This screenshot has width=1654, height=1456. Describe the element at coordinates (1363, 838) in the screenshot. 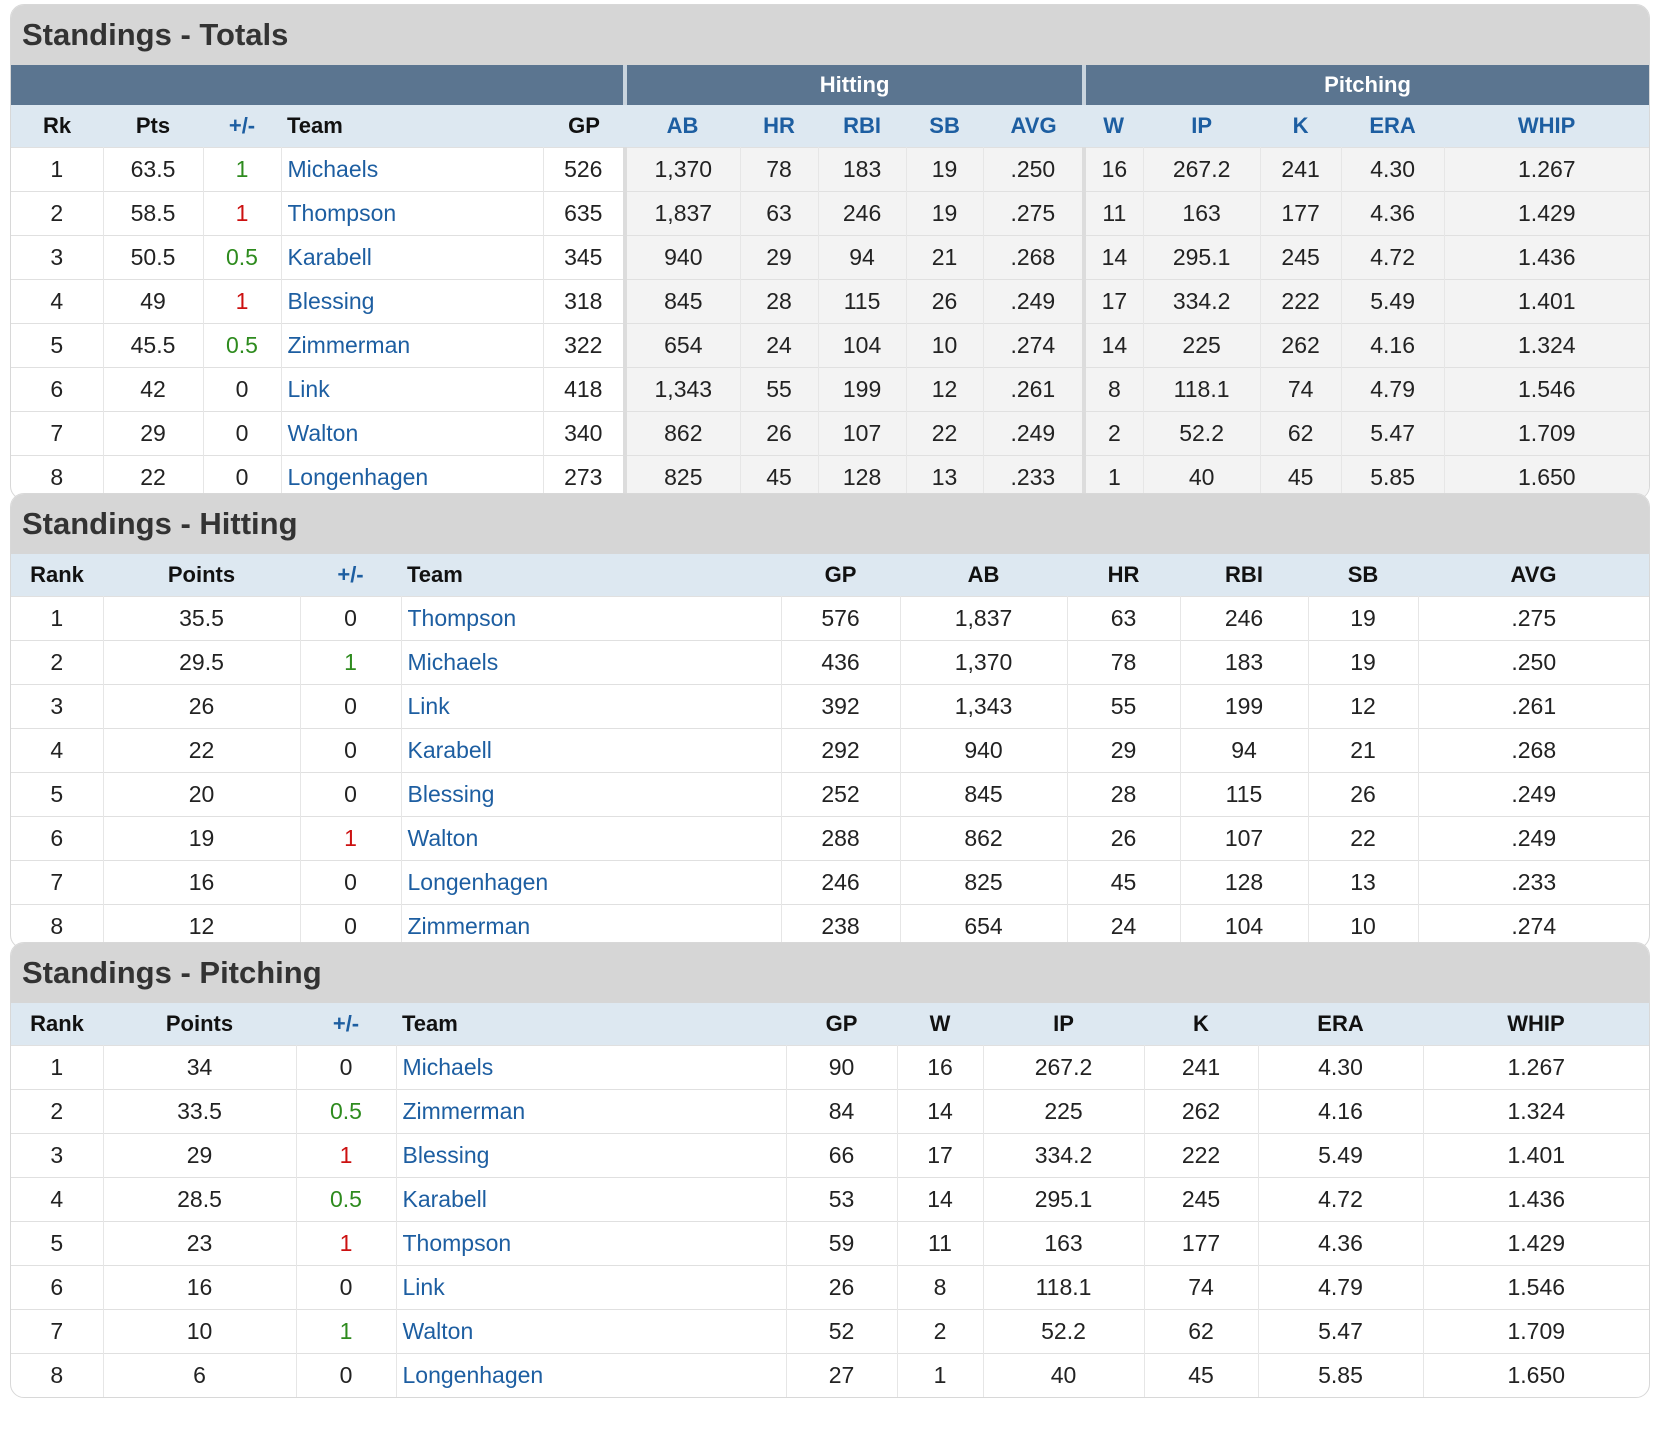

I see `cell-sb: 22` at that location.